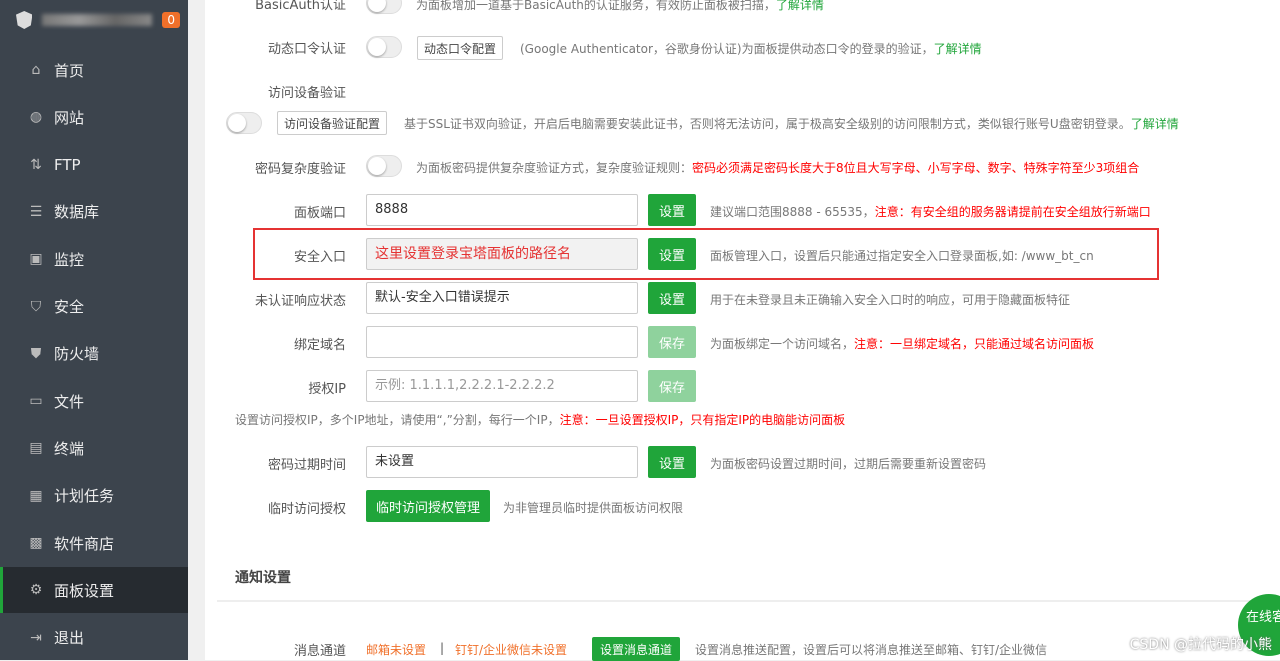  Describe the element at coordinates (69, 117) in the screenshot. I see `sidebar-item-label: 网站` at that location.